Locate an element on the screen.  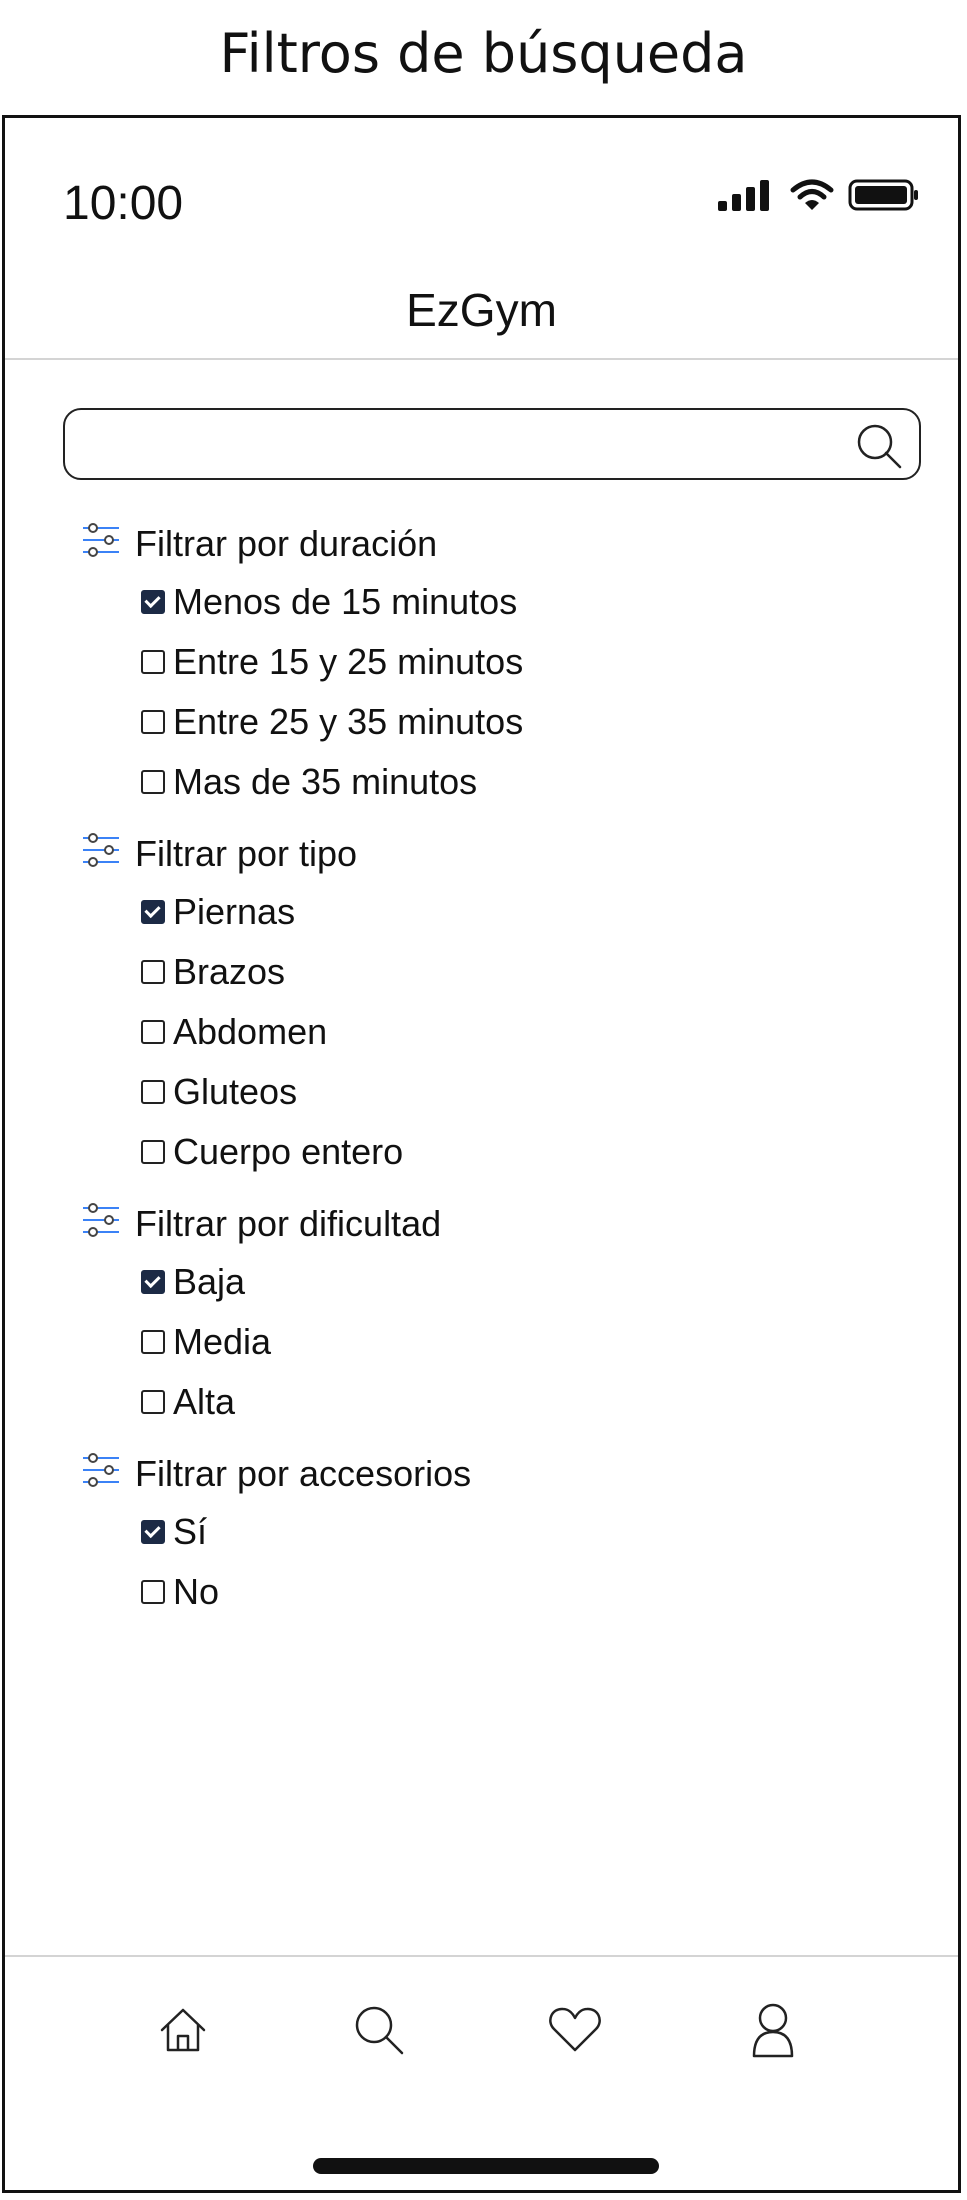
filter-option: Alta is located at coordinates (491, 1402).